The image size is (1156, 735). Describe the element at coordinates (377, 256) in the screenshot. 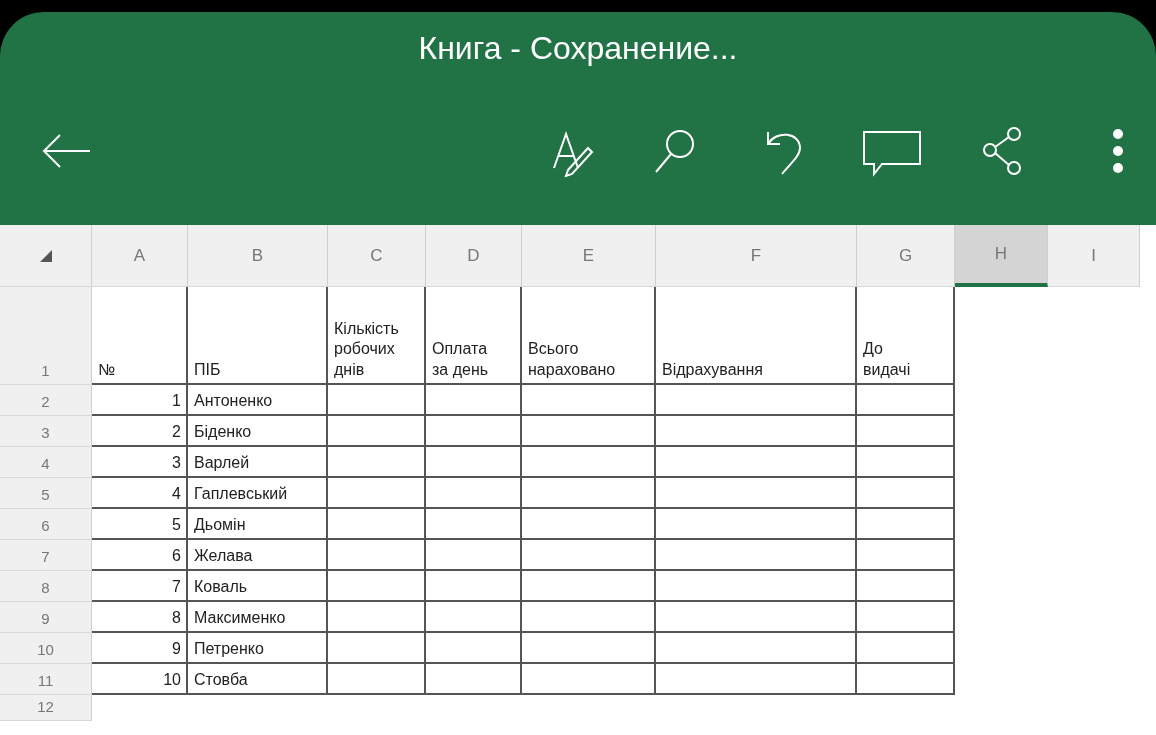

I see `column-header: C` at that location.